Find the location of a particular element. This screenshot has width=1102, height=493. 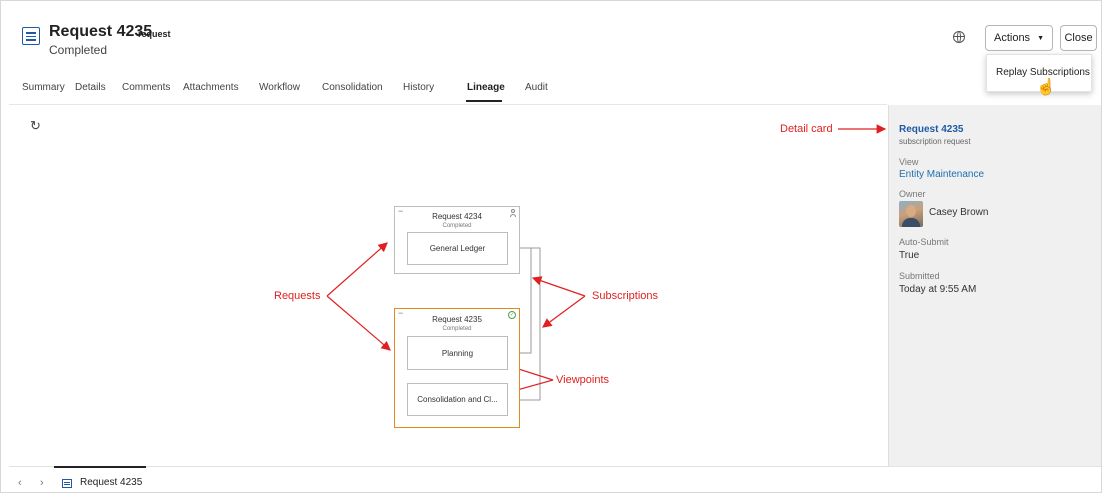

submitted-label: Submitted is located at coordinates (919, 276).